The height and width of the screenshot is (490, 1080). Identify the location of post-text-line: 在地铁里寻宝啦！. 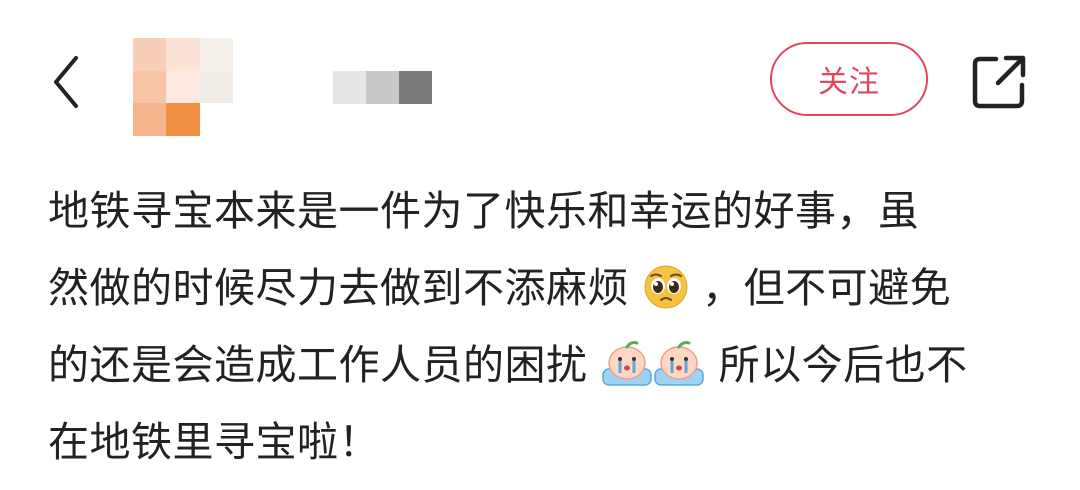
(214, 442).